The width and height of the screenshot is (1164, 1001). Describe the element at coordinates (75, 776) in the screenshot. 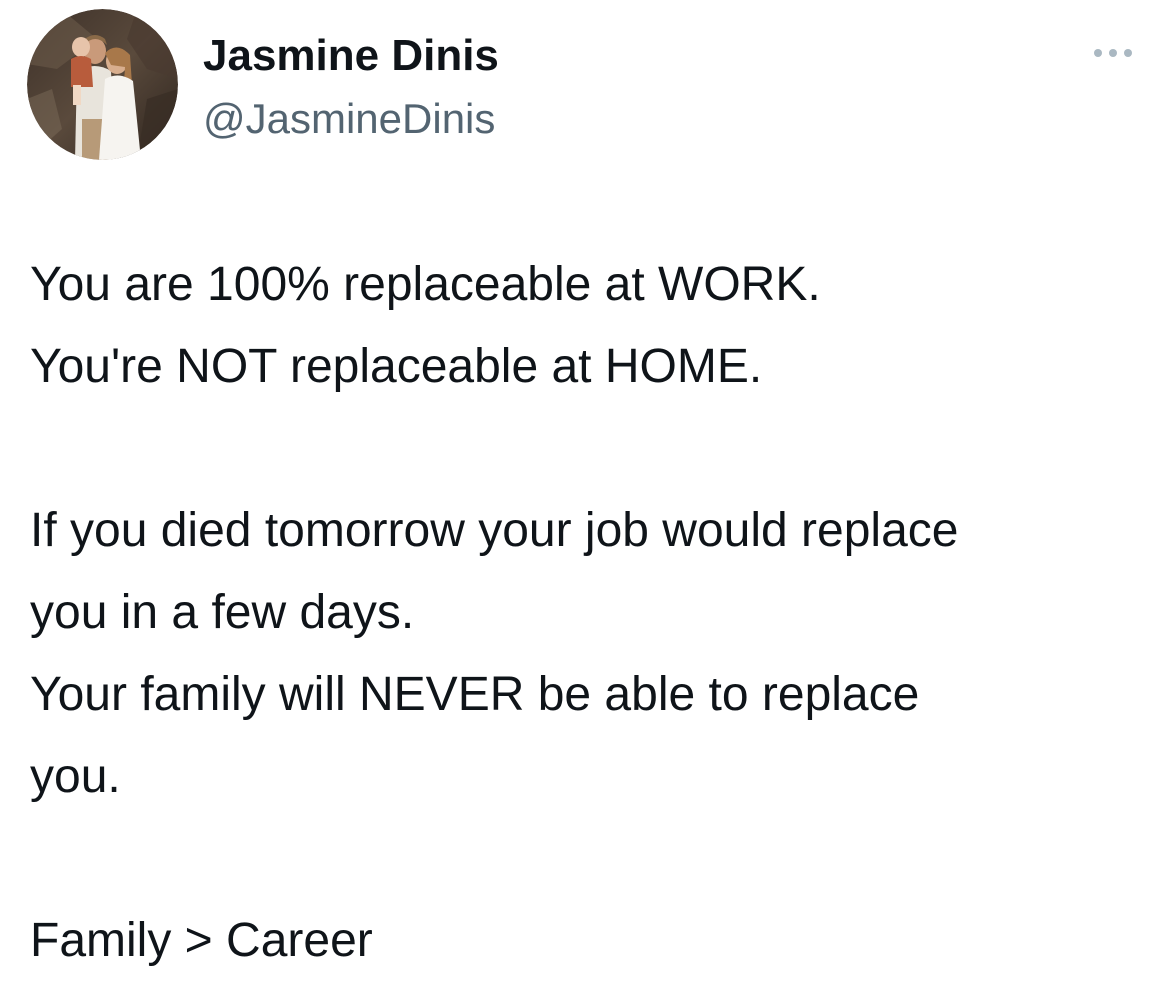

I see `tweet-line: you.` at that location.